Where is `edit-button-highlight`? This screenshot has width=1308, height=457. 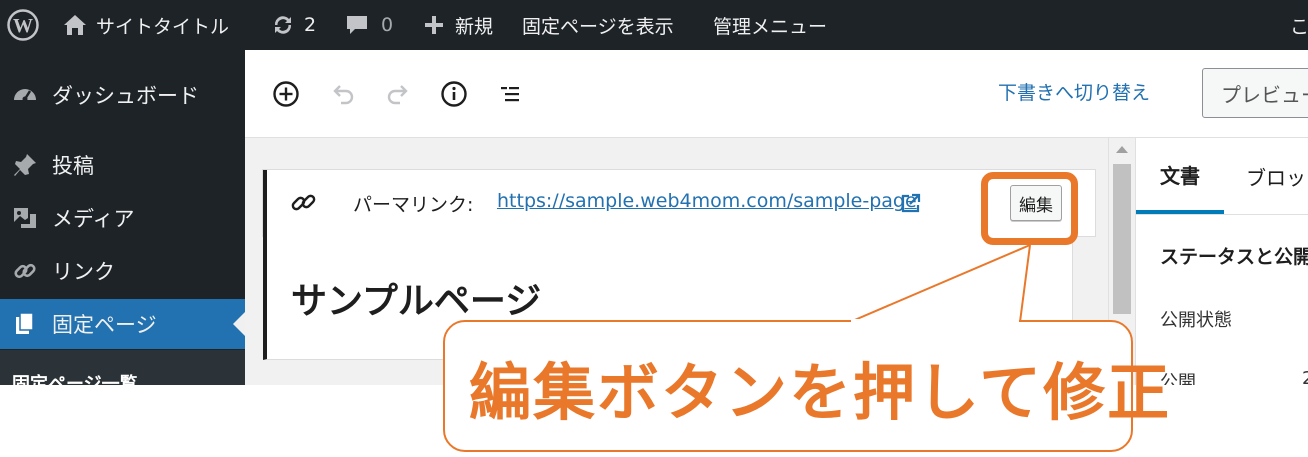 edit-button-highlight is located at coordinates (1029, 208).